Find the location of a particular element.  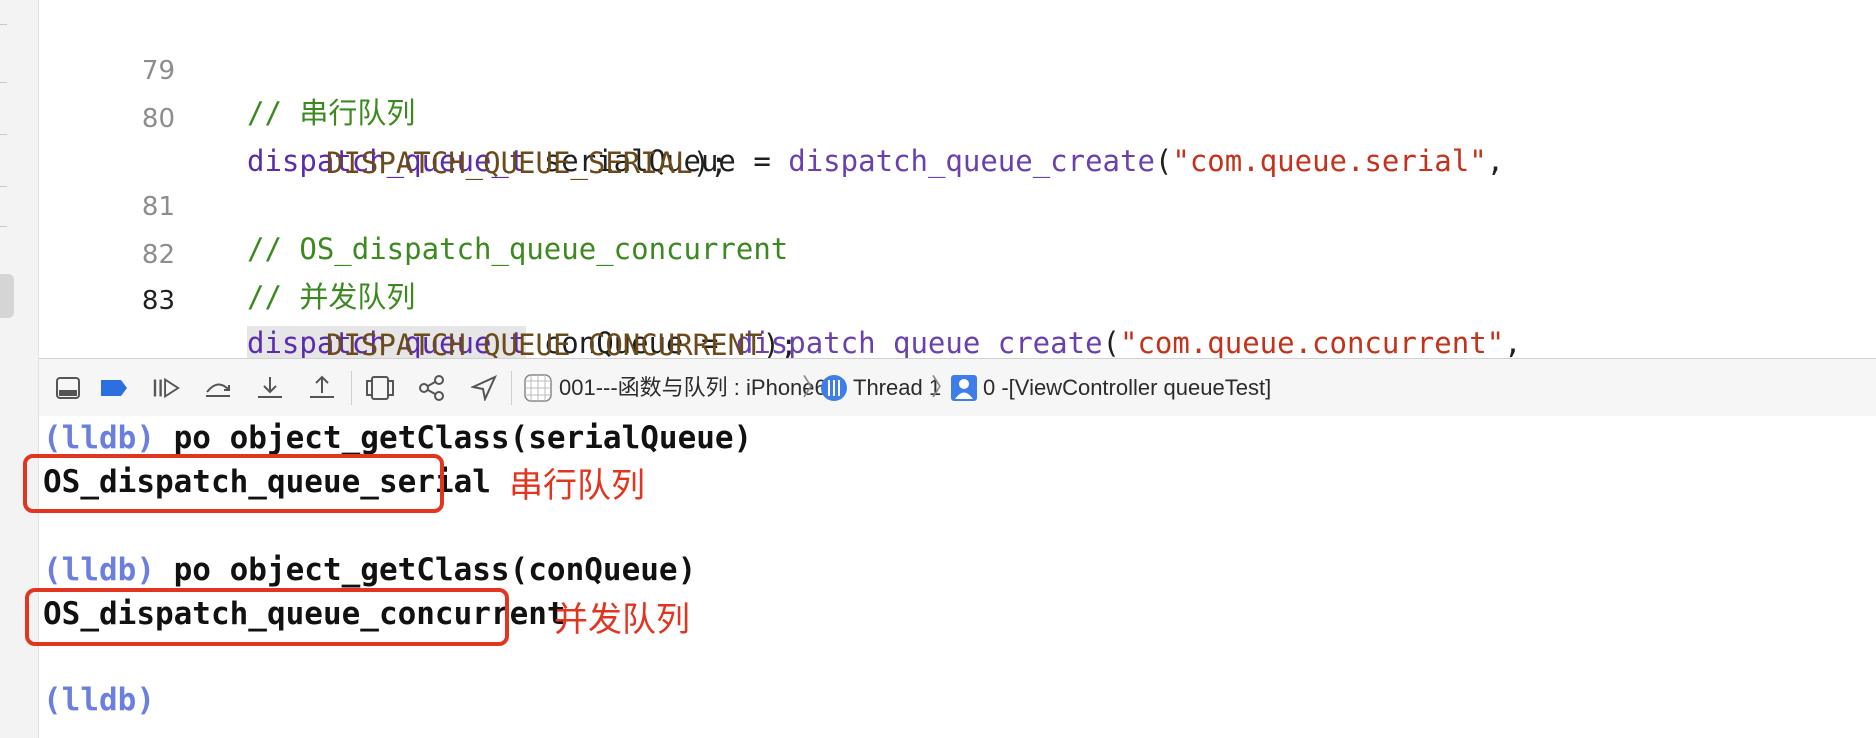

code-token: // 并发队列 is located at coordinates (331, 297).